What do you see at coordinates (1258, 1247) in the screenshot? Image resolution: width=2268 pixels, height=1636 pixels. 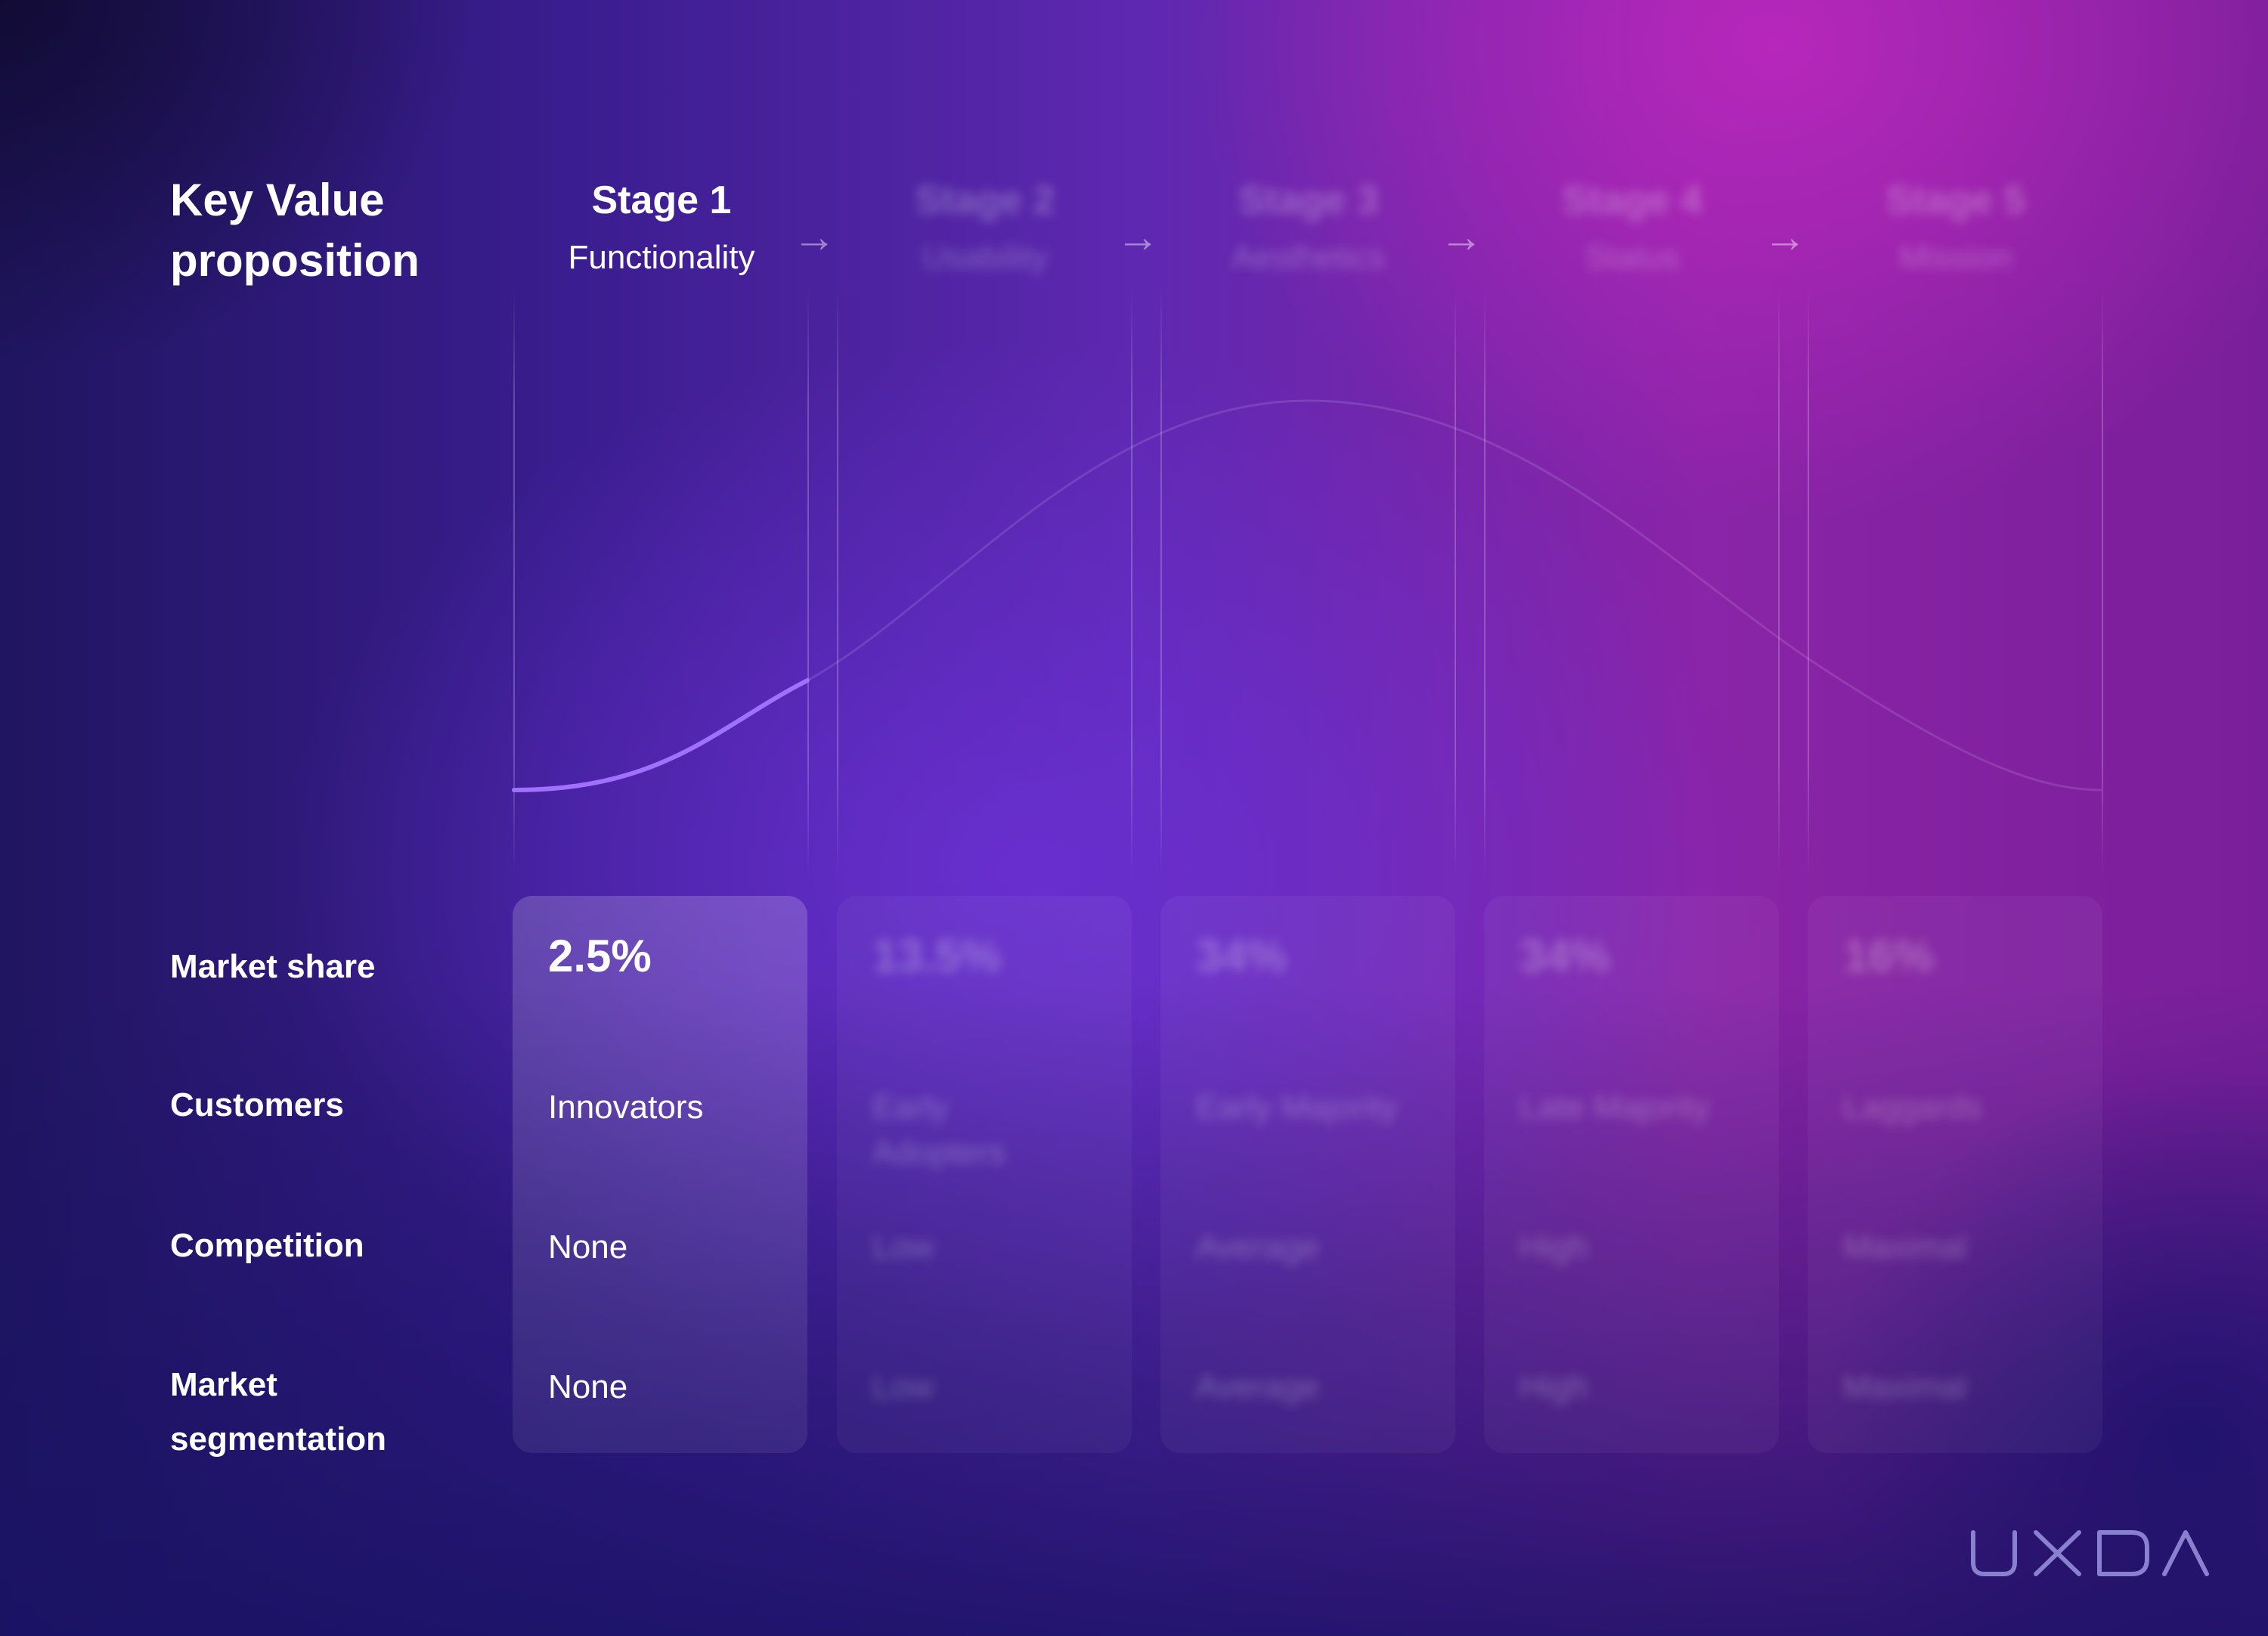 I see `competition-value: Average` at bounding box center [1258, 1247].